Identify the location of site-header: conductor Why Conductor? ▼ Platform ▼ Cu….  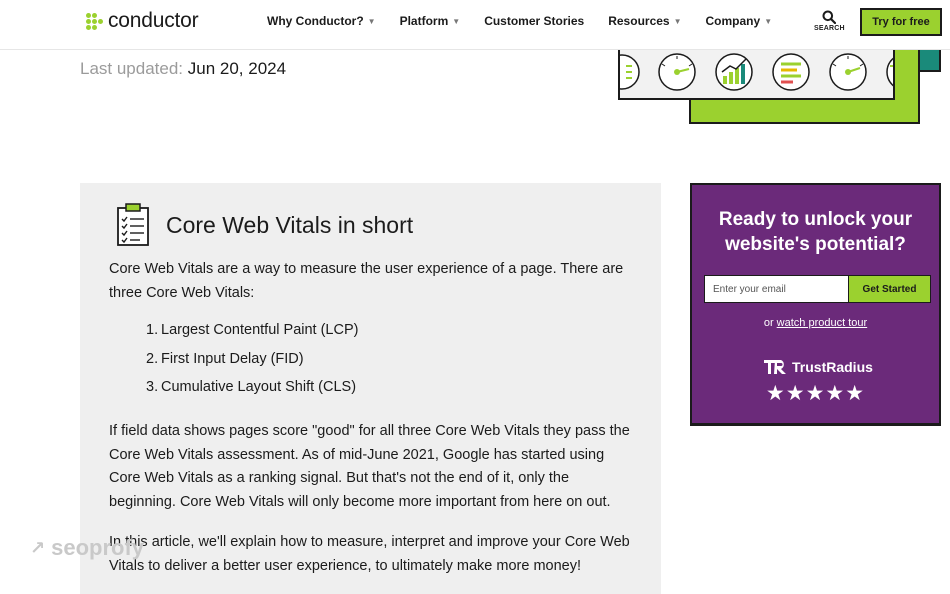
(475, 25).